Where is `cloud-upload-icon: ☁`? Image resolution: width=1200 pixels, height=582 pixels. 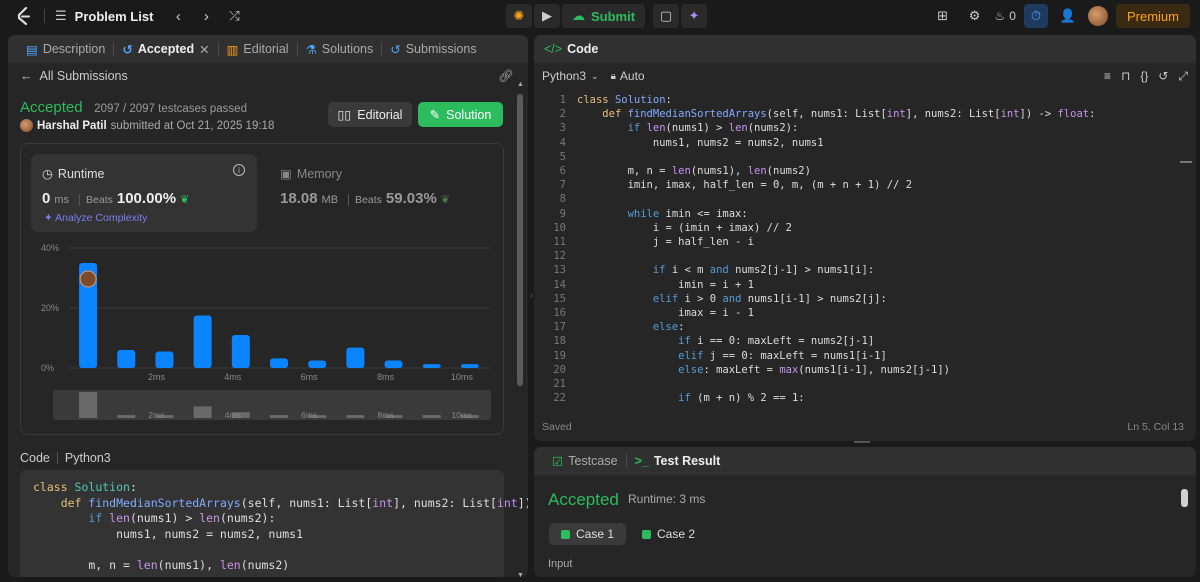
cloud-upload-icon: ☁ is located at coordinates (578, 15).